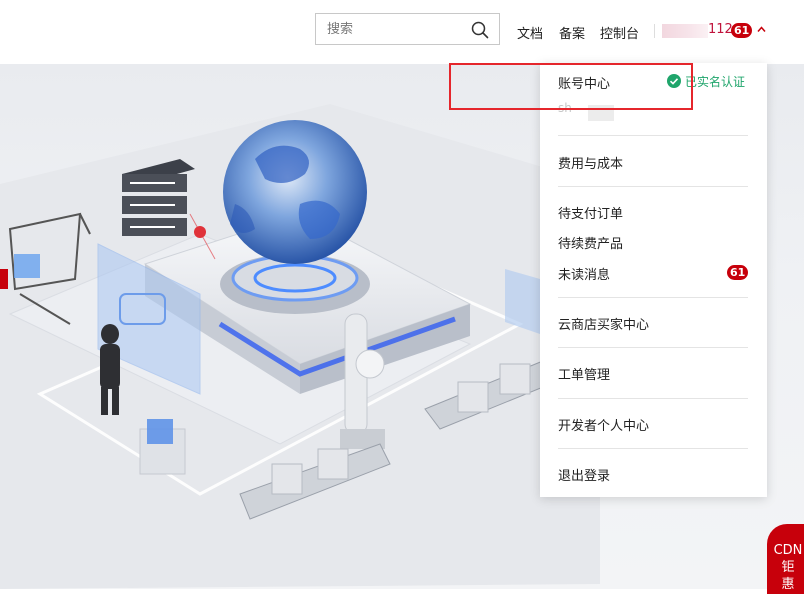 The width and height of the screenshot is (804, 594). Describe the element at coordinates (530, 32) in the screenshot. I see `nav-link-docs: 文档` at that location.